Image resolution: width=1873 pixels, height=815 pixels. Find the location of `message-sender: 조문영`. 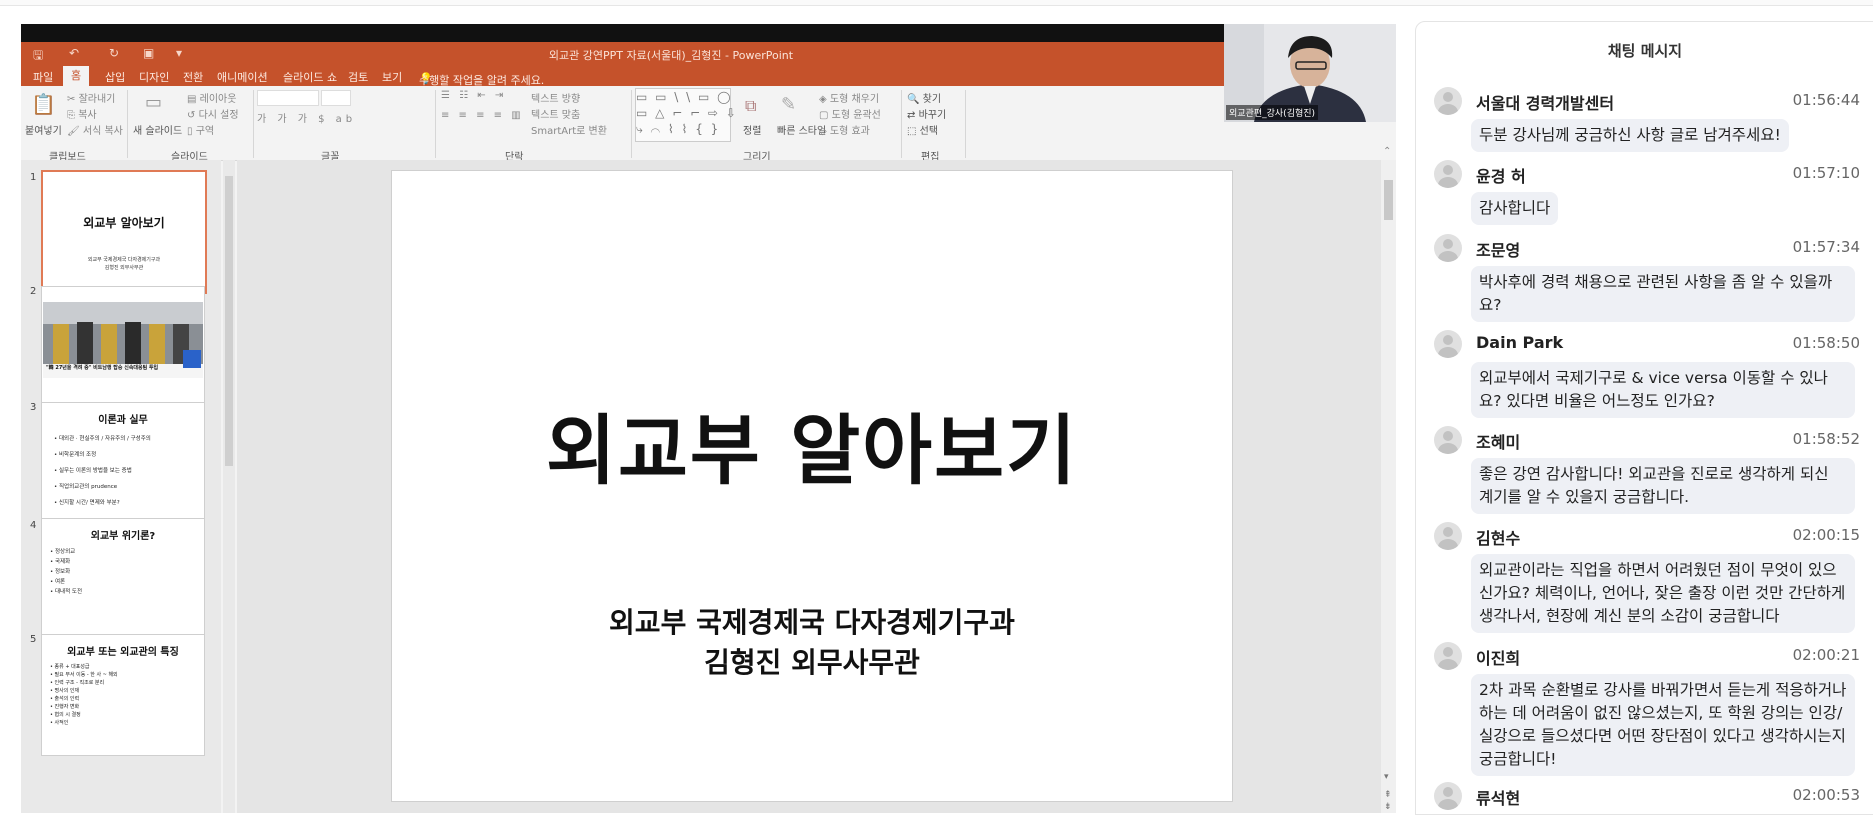

message-sender: 조문영 is located at coordinates (1498, 250).